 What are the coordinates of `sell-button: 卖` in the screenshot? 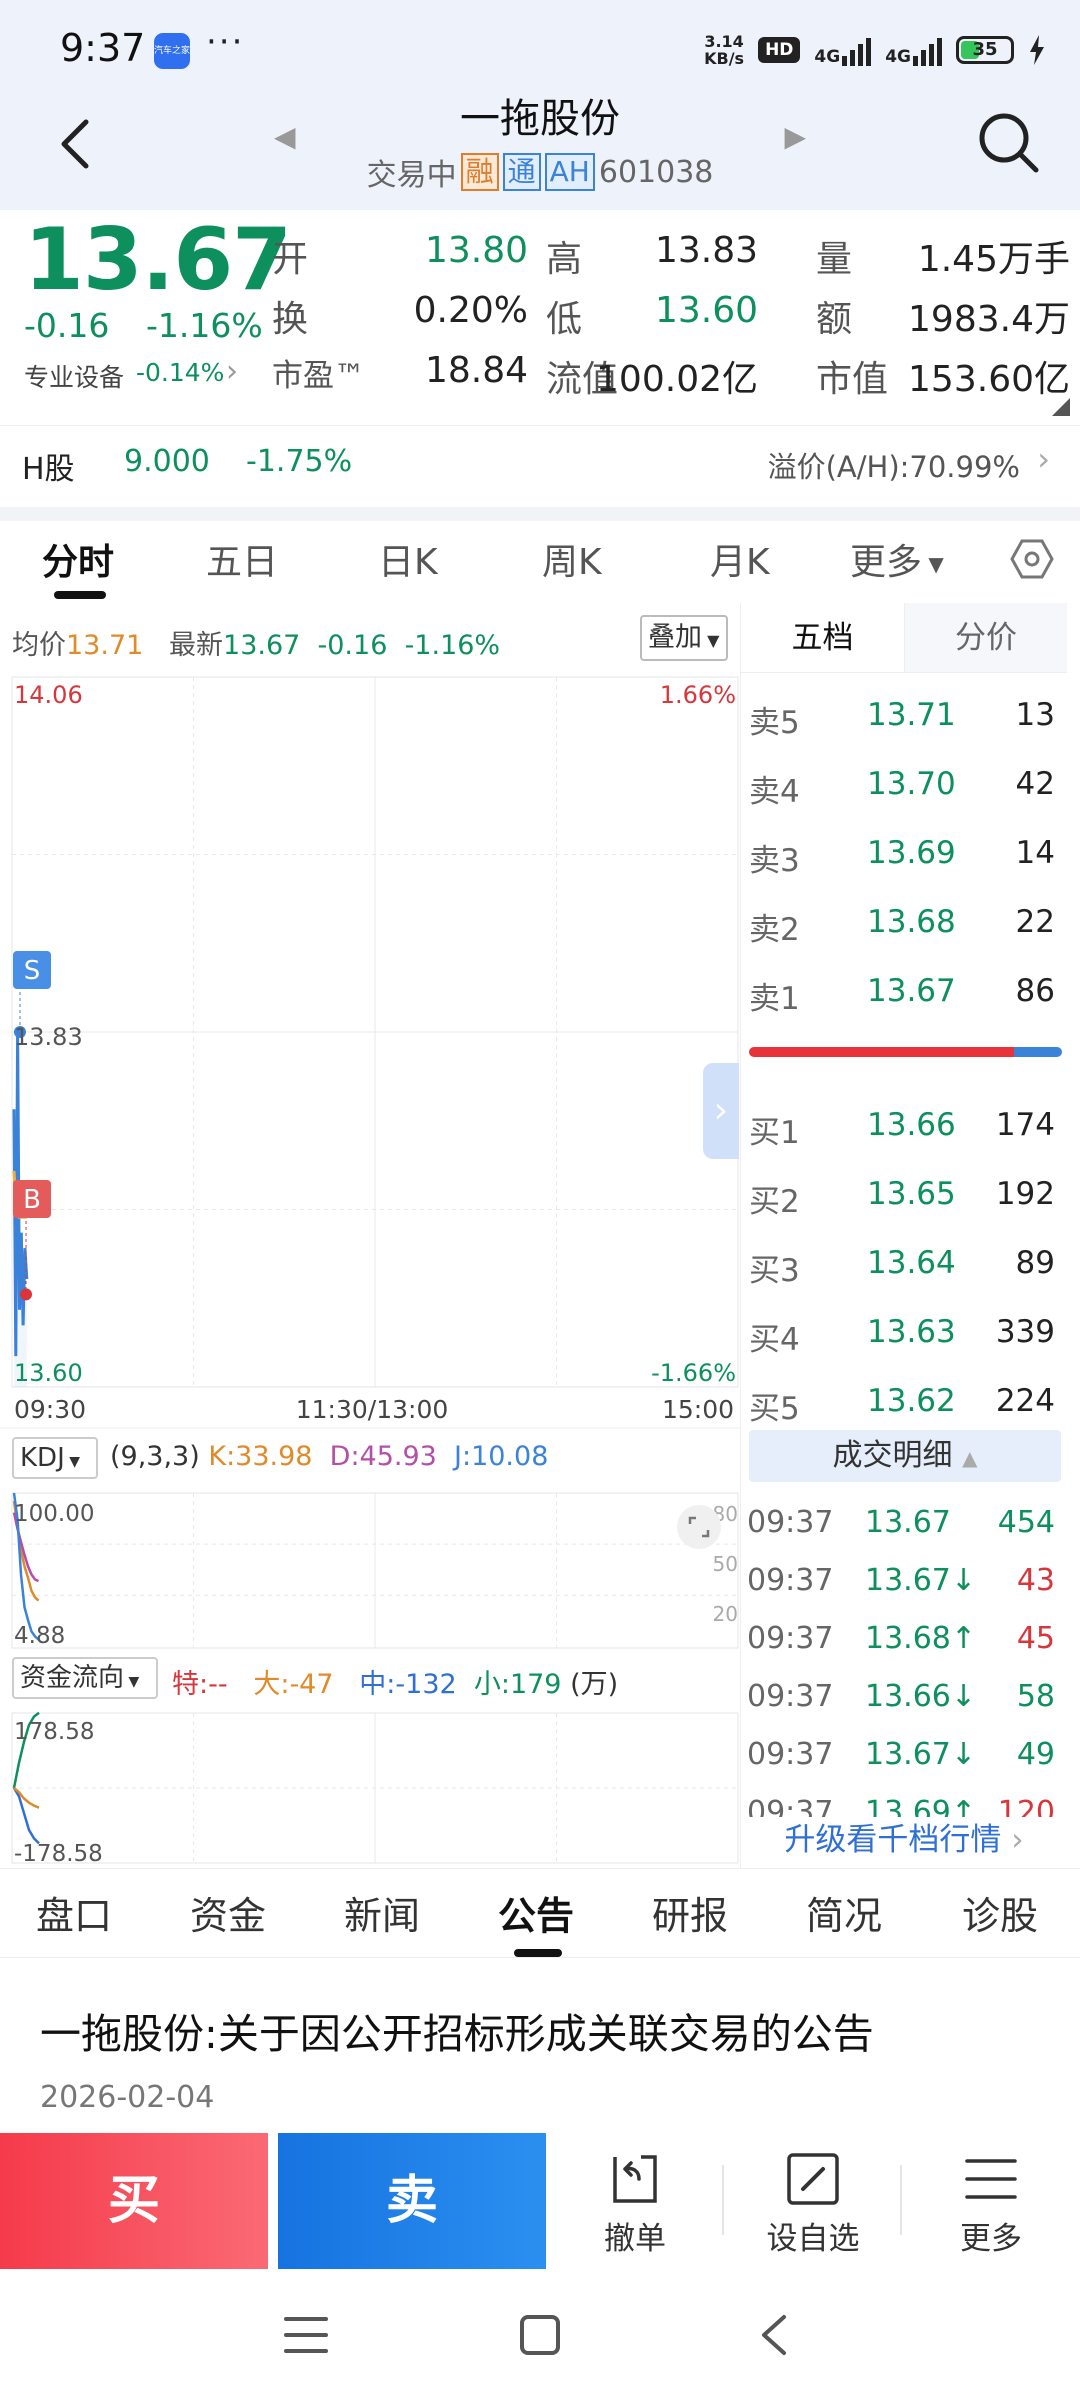 It's located at (412, 2201).